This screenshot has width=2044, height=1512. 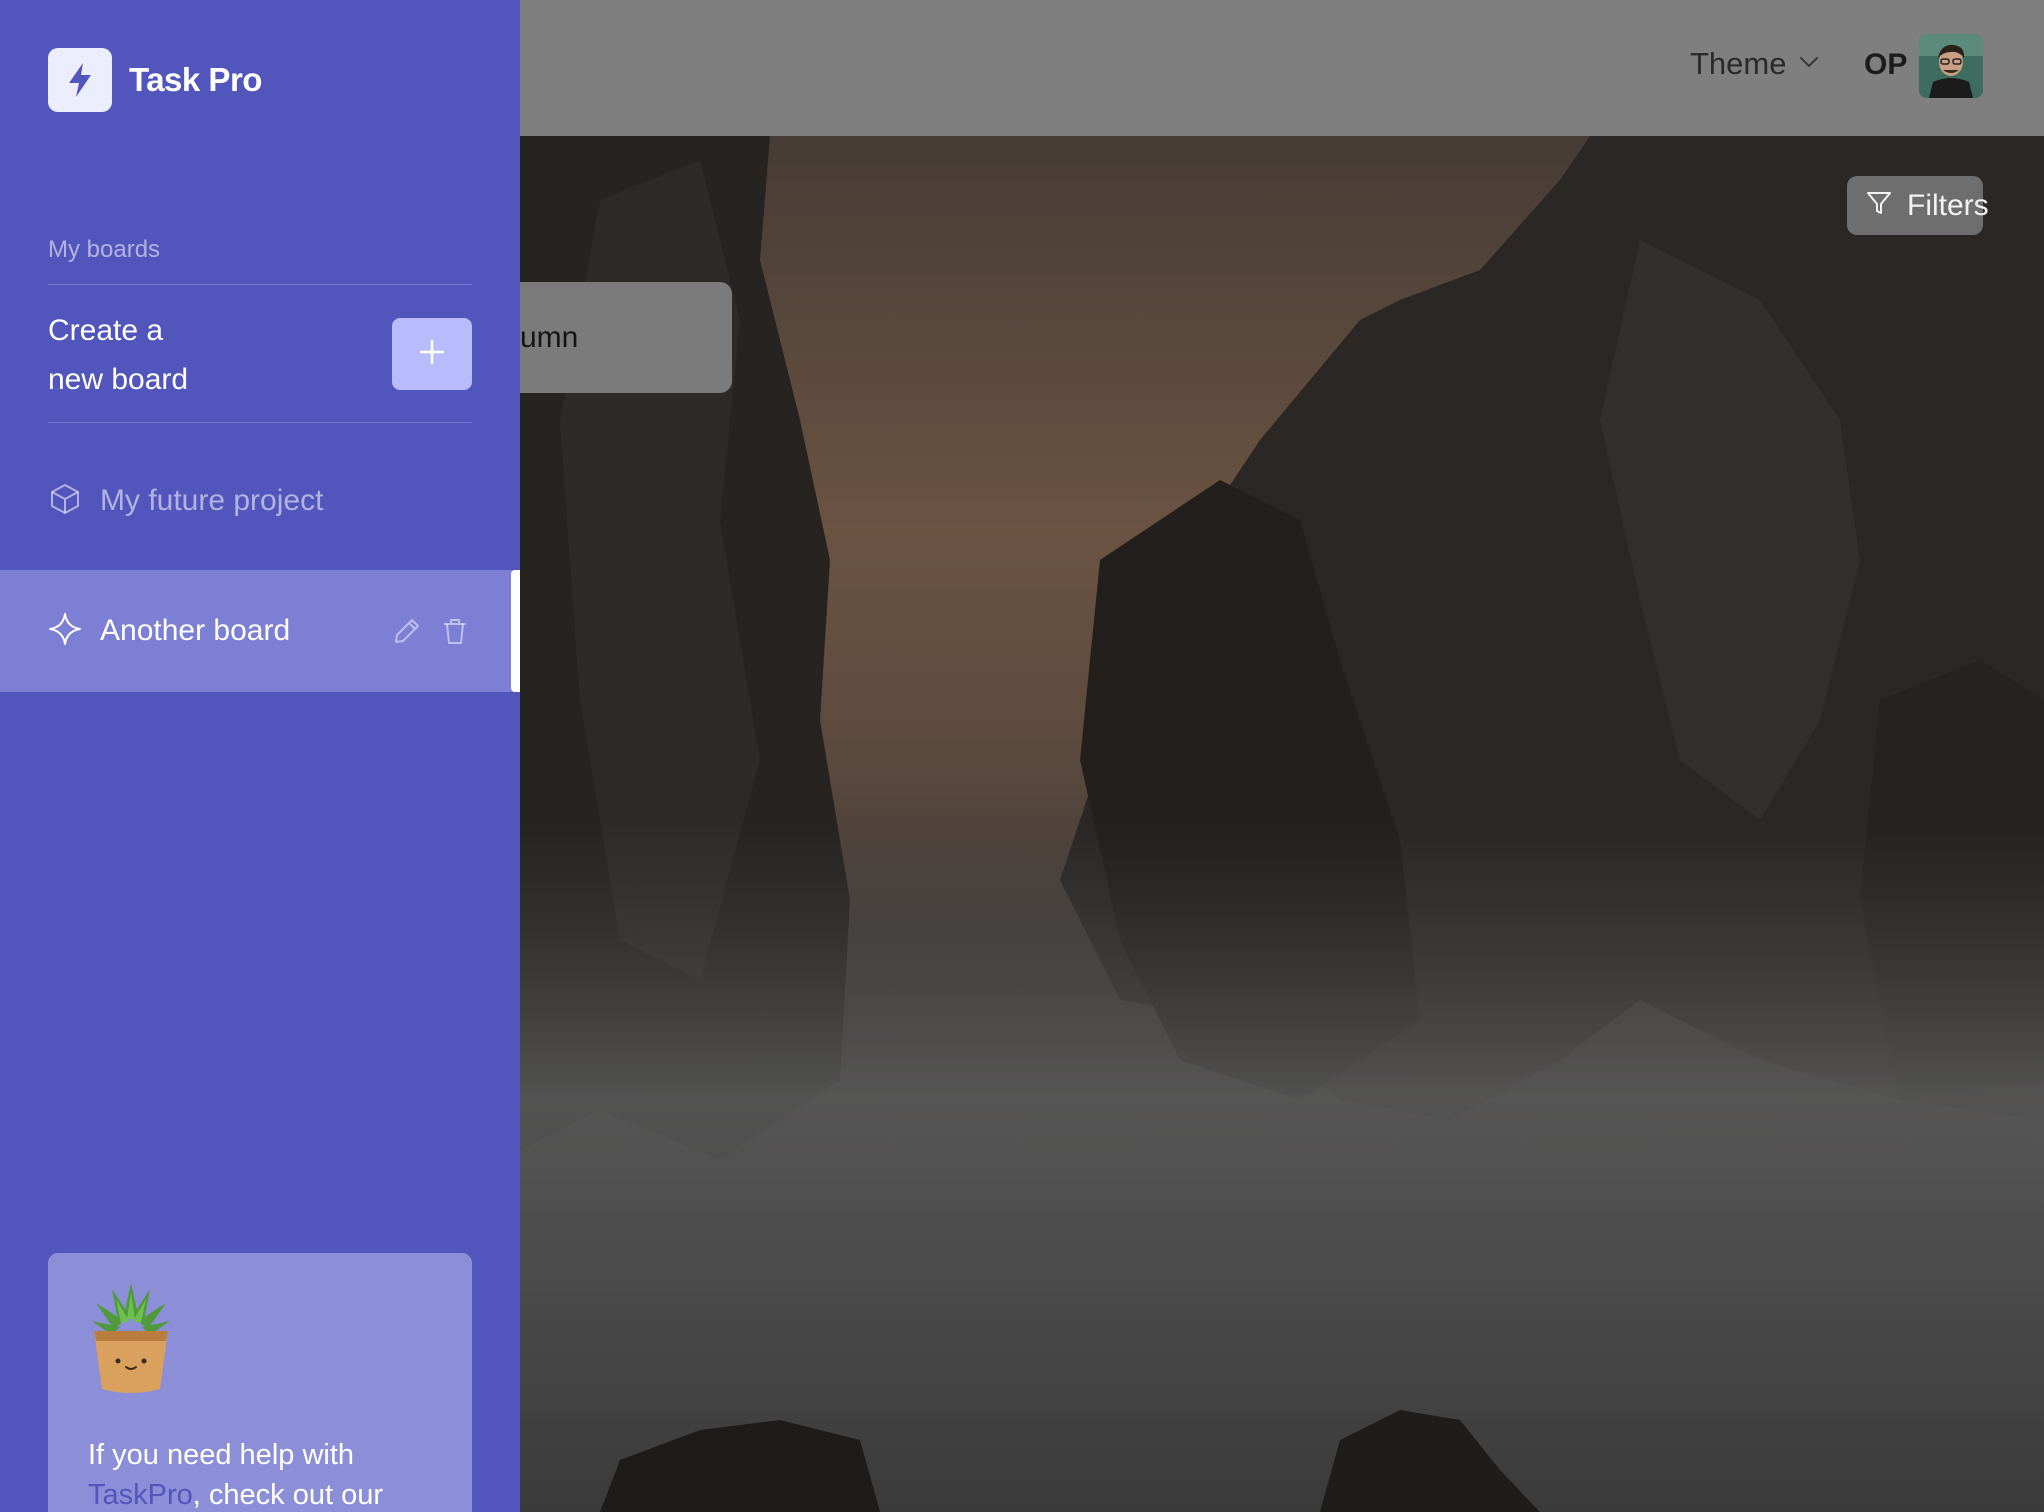 I want to click on help-text-end: , check out our, so click(x=287, y=1495).